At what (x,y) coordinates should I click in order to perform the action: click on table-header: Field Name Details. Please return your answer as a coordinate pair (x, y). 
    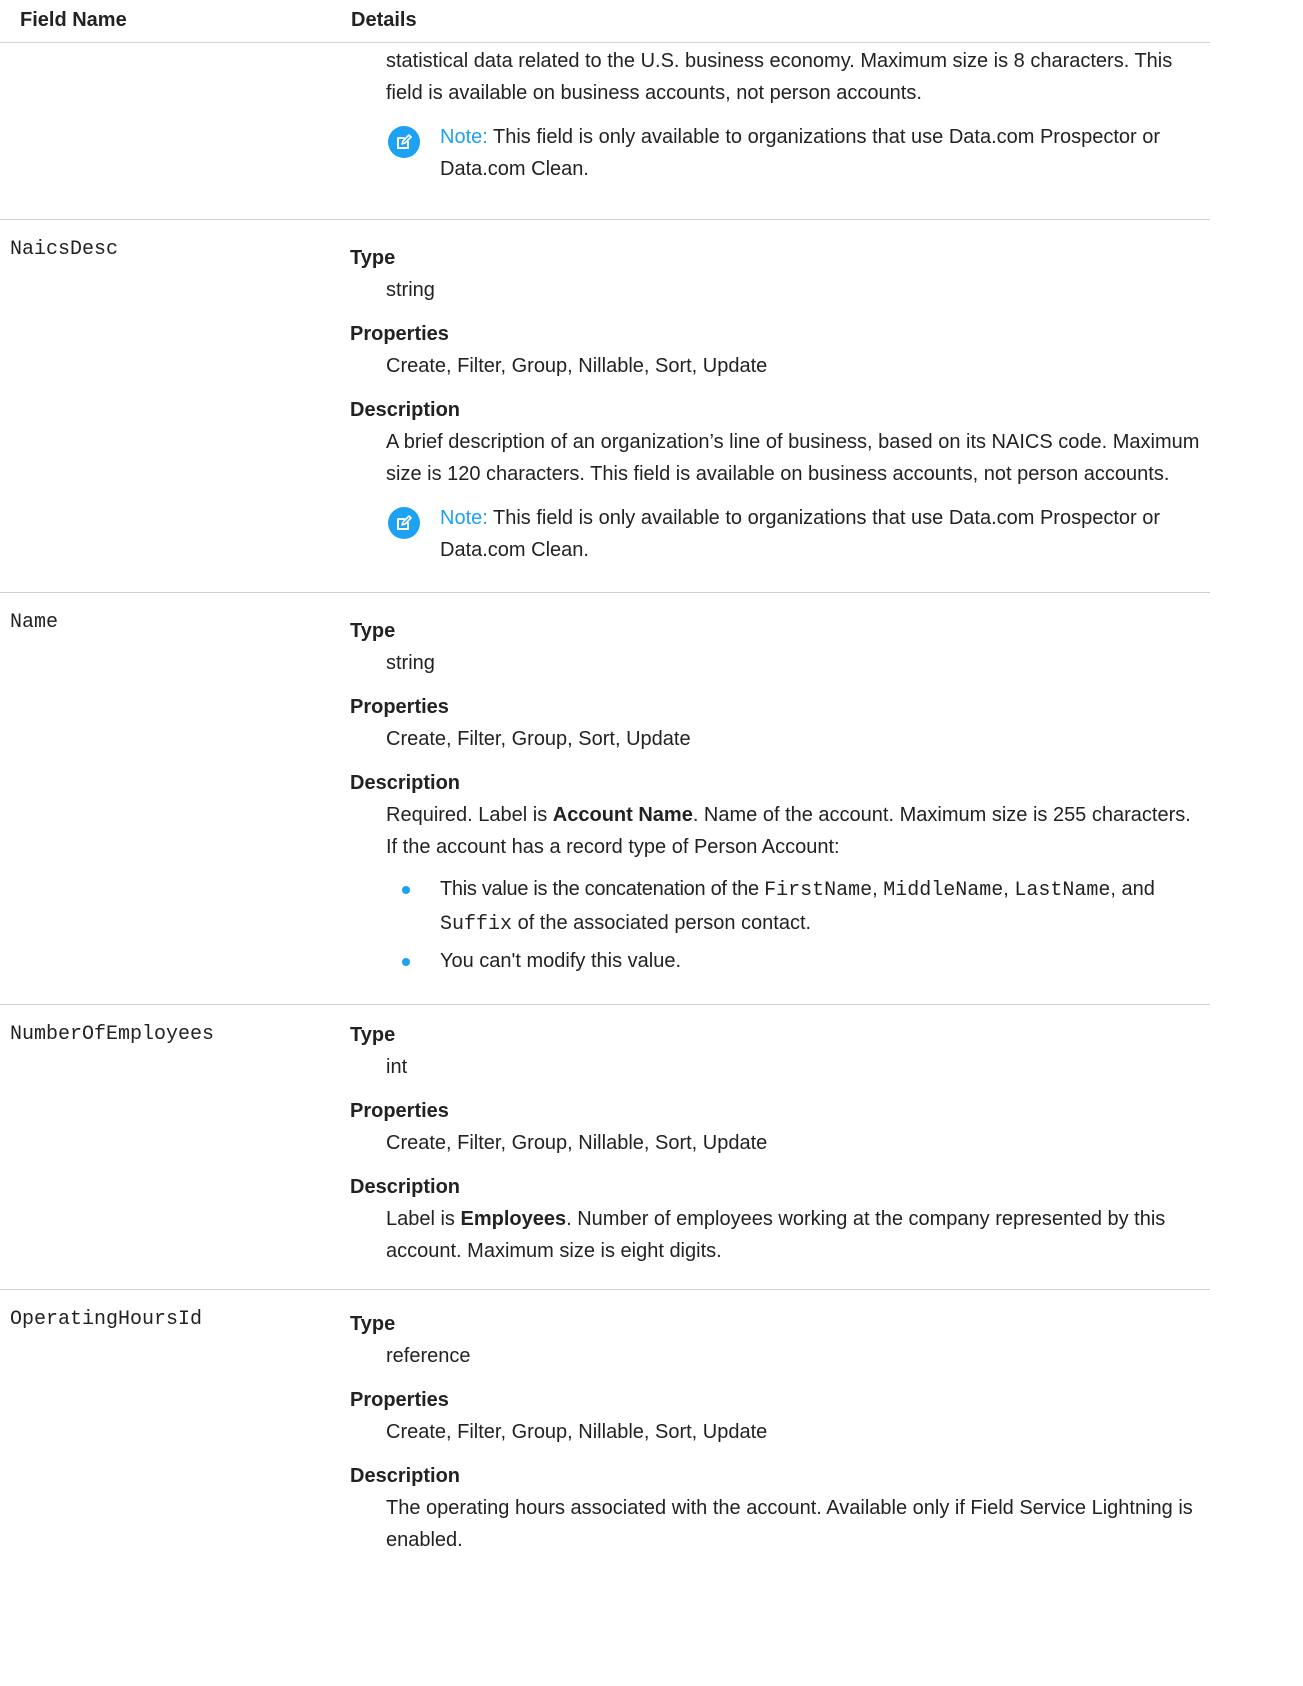
    Looking at the image, I should click on (605, 21).